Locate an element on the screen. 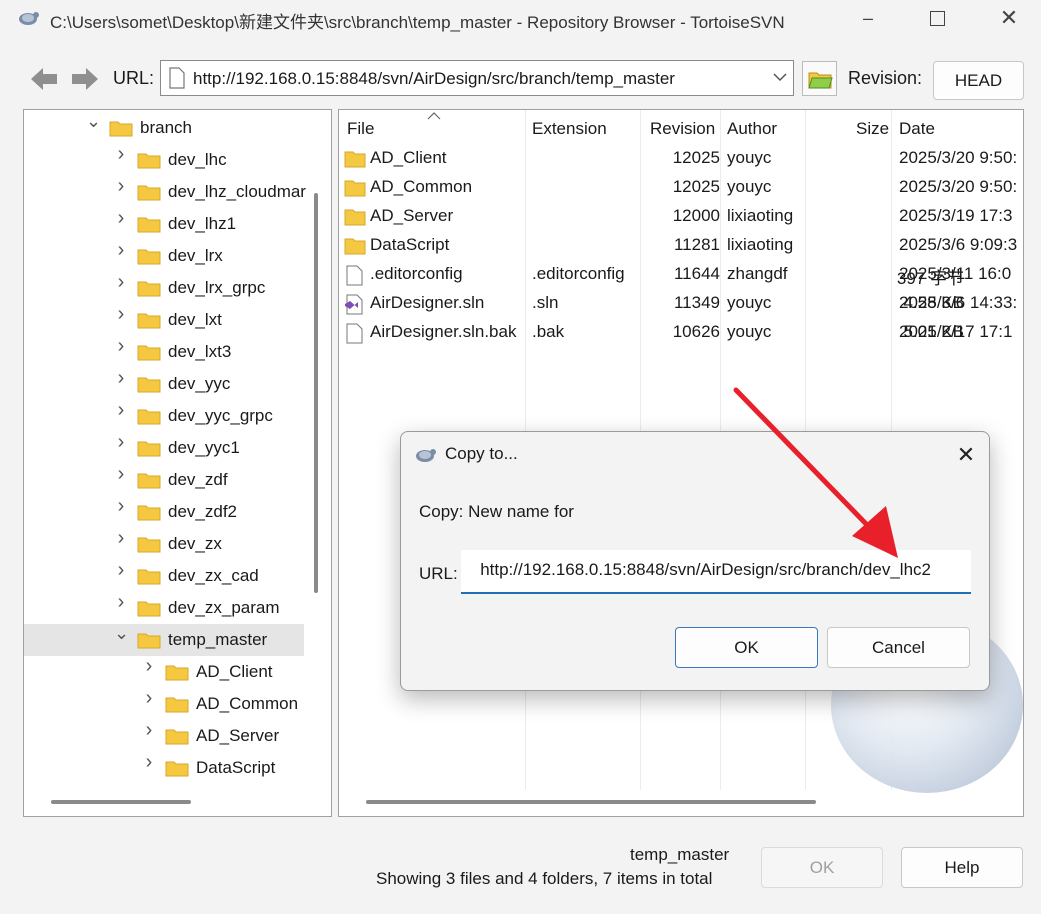 The height and width of the screenshot is (914, 1041). column-header-file: File is located at coordinates (360, 129).